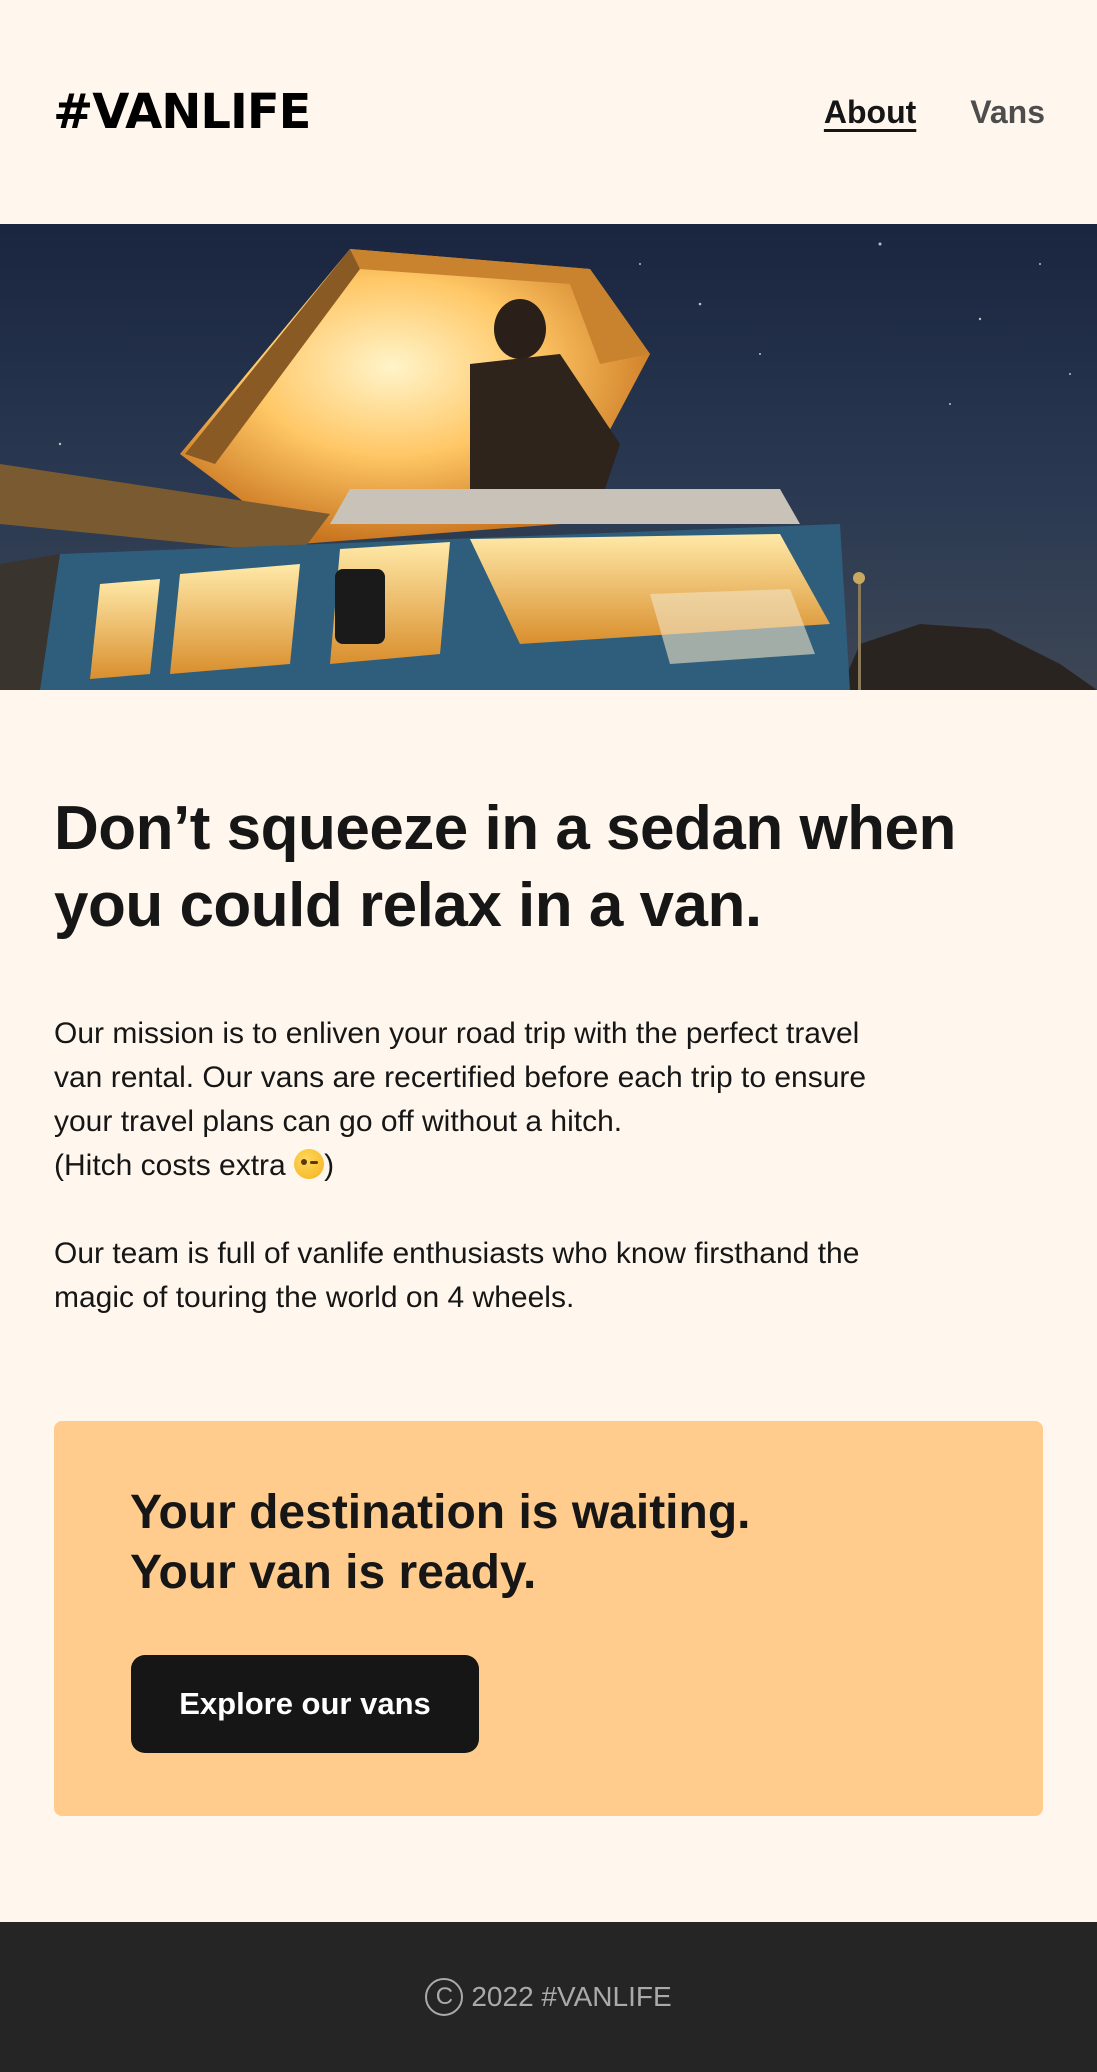 Image resolution: width=1097 pixels, height=2072 pixels. What do you see at coordinates (309, 1164) in the screenshot?
I see `wink-emoji-icon` at bounding box center [309, 1164].